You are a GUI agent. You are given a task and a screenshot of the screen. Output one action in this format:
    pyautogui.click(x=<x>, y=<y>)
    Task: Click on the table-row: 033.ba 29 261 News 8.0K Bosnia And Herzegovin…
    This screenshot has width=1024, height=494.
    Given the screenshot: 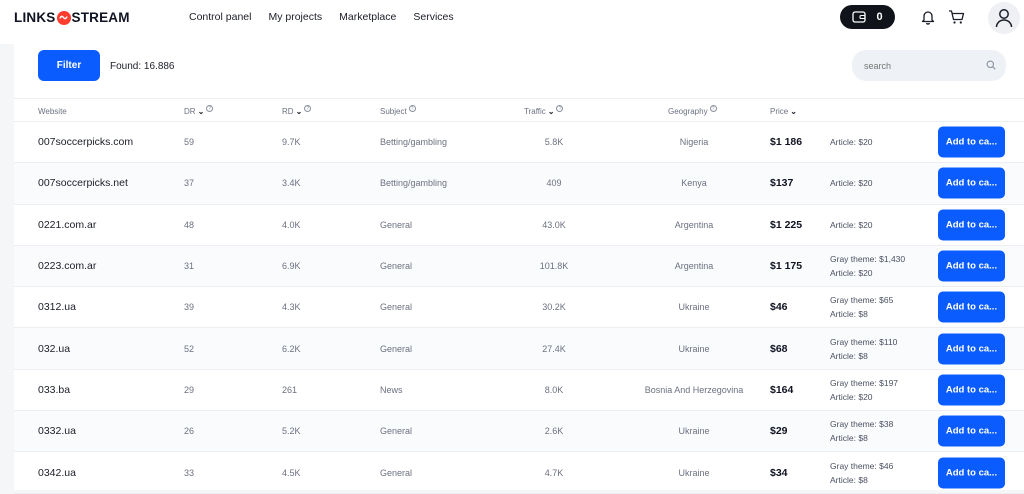 What is the action you would take?
    pyautogui.click(x=519, y=391)
    